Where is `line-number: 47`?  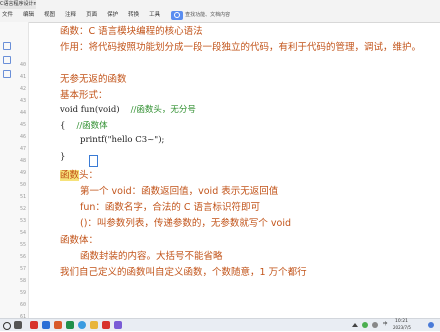
line-number: 47 is located at coordinates (22, 149).